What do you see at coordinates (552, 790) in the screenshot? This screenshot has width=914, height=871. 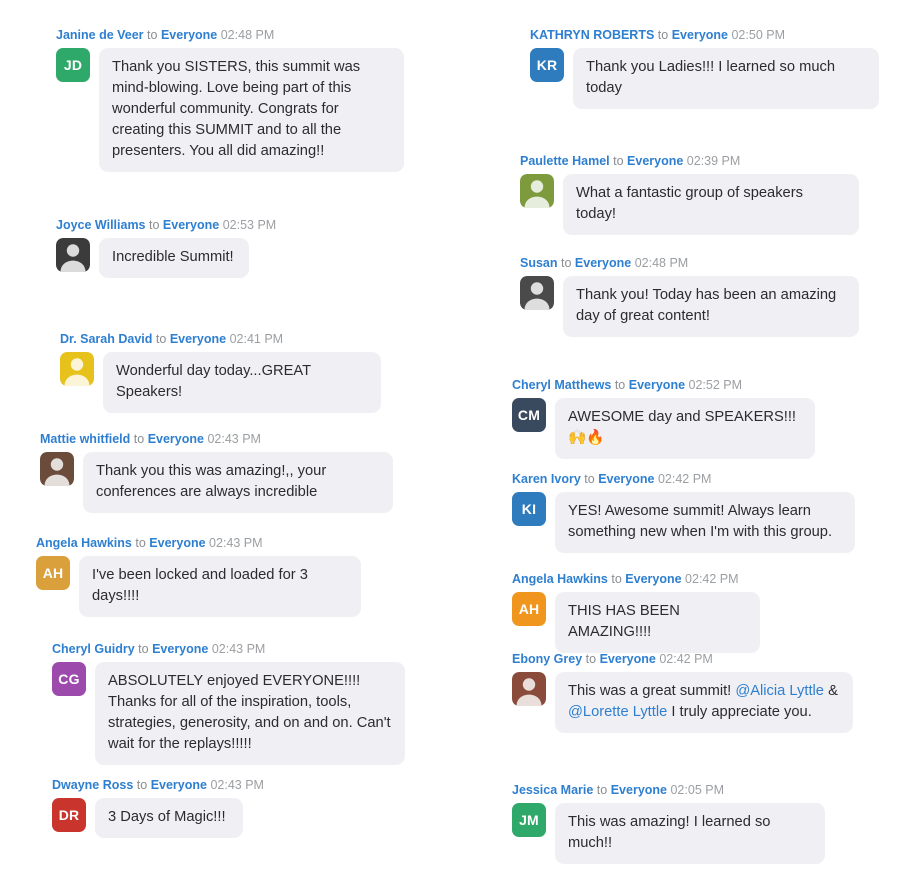 I see `message-sender: Jessica Marie` at bounding box center [552, 790].